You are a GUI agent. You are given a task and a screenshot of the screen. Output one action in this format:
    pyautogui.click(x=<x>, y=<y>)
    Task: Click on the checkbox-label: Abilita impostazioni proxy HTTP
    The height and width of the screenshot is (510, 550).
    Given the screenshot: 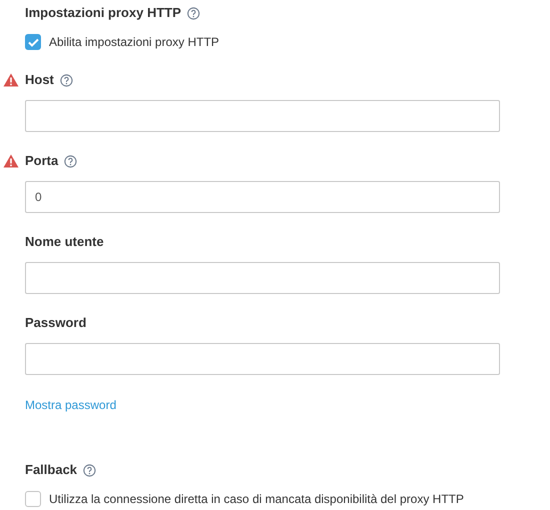 What is the action you would take?
    pyautogui.click(x=134, y=42)
    